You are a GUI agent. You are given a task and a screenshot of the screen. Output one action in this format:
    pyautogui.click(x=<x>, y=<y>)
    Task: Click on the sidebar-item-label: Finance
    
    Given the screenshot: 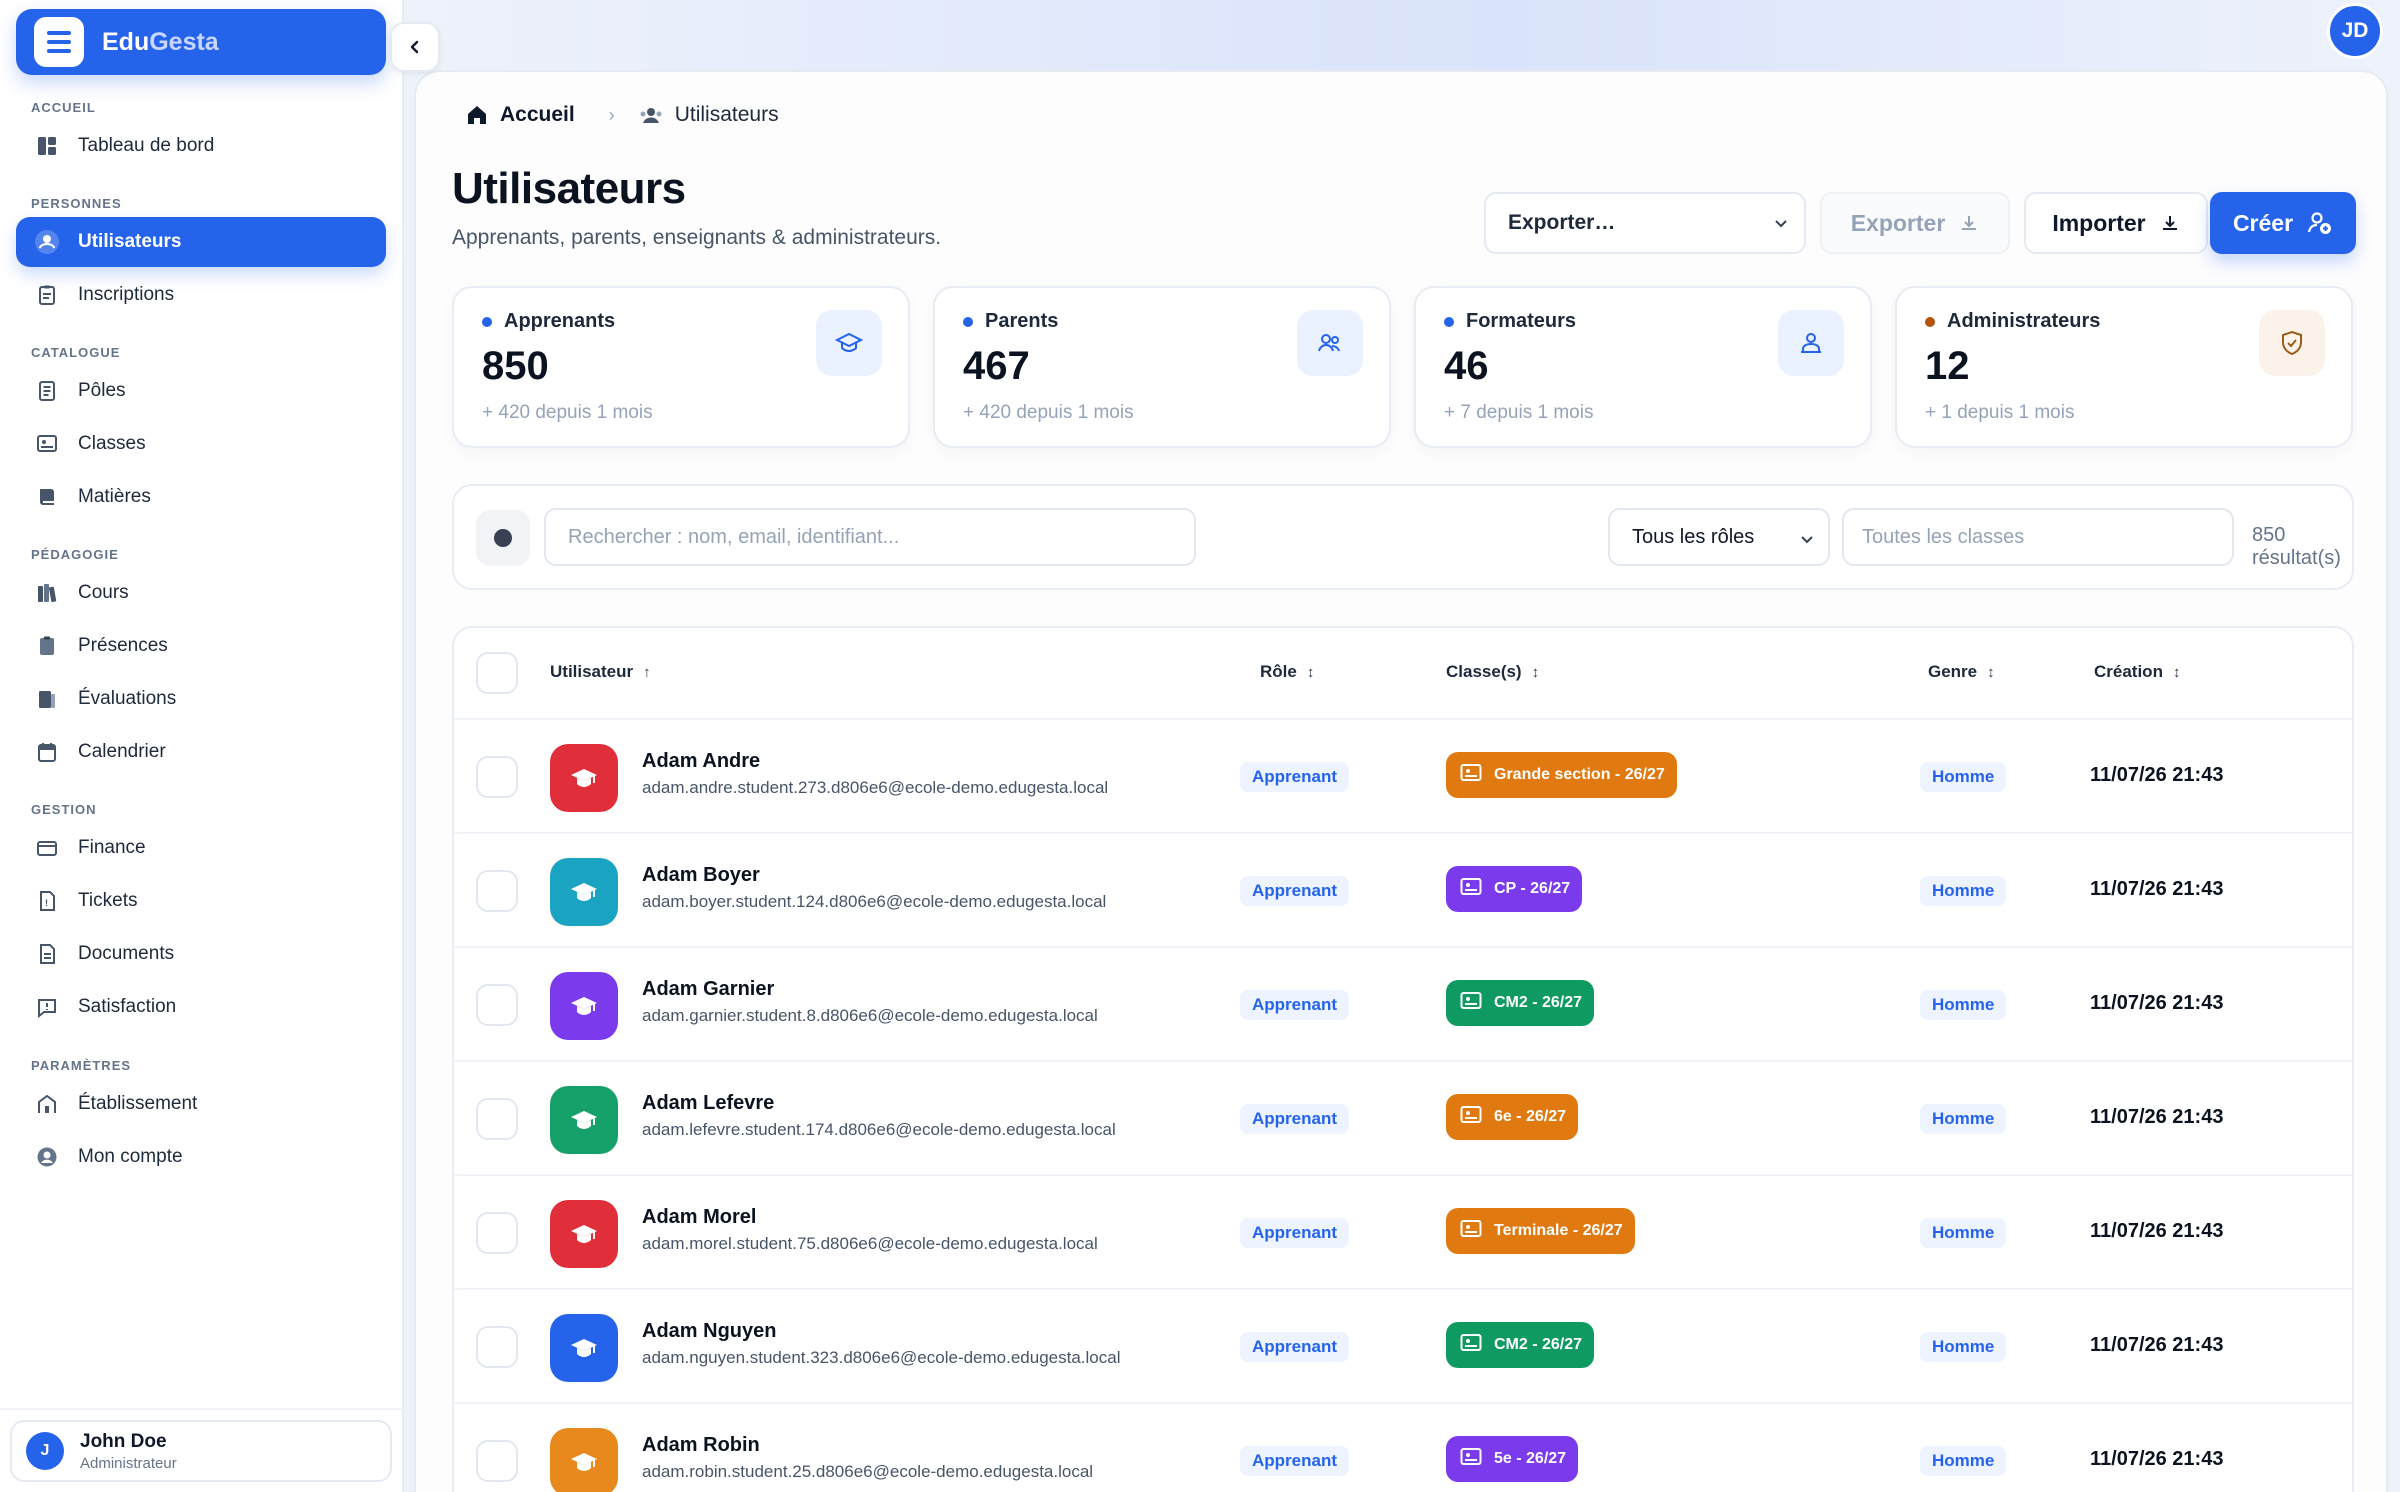 What is the action you would take?
    pyautogui.click(x=112, y=847)
    